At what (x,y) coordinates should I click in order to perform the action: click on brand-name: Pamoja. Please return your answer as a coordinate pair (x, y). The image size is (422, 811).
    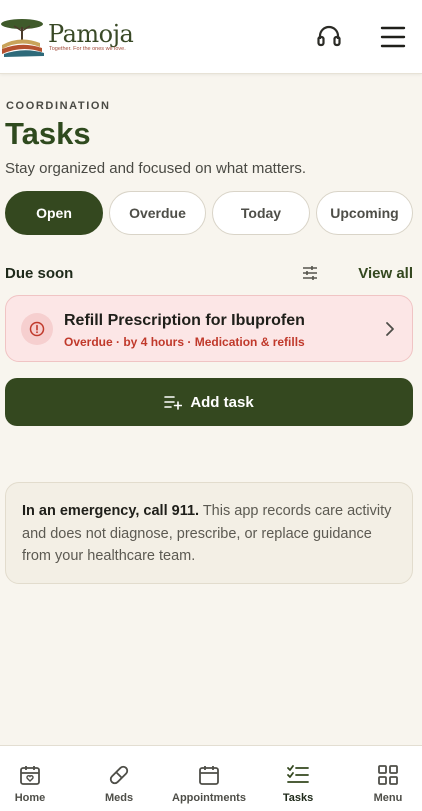
    Looking at the image, I should click on (91, 34).